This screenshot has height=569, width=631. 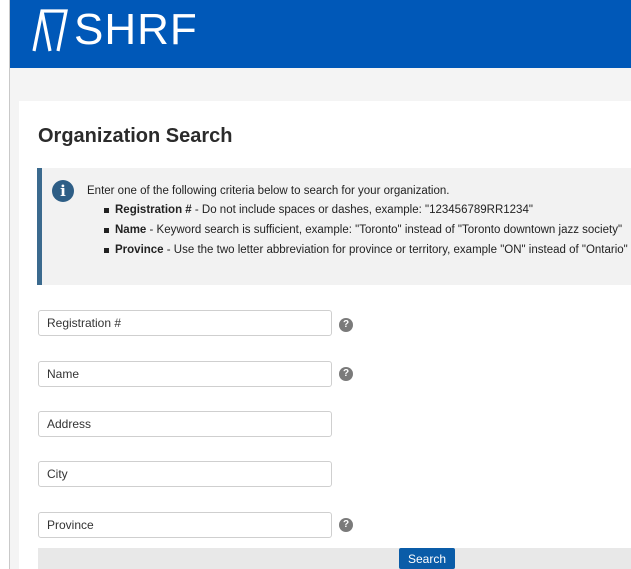 I want to click on search-button: Search, so click(x=427, y=558).